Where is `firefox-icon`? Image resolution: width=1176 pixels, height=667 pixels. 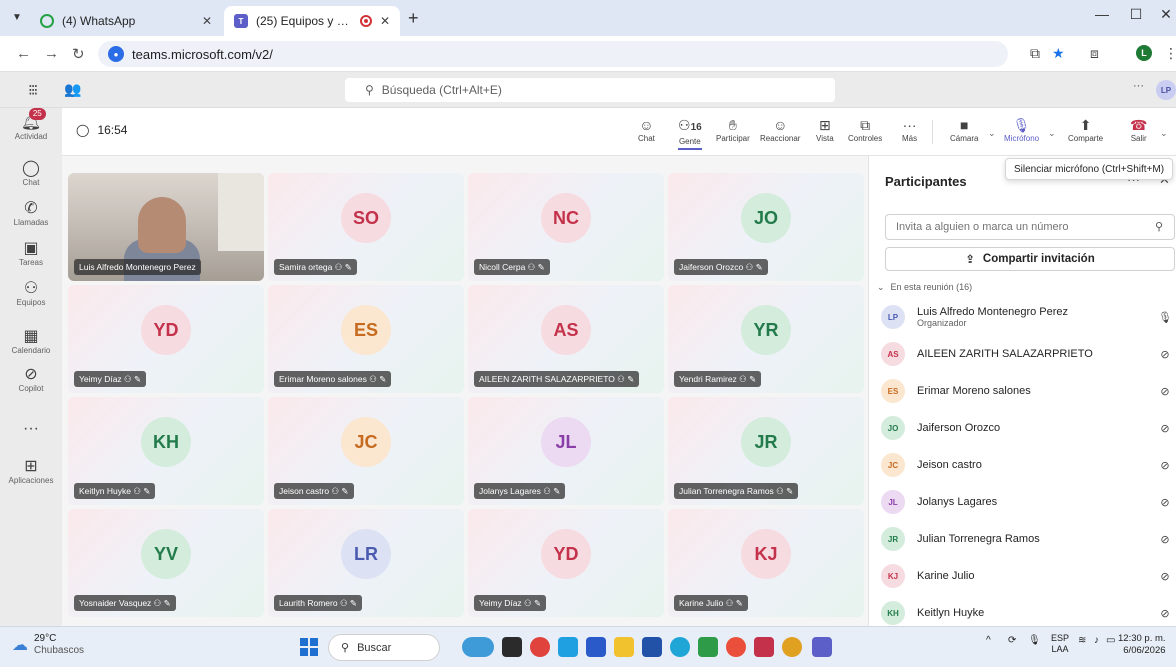 firefox-icon is located at coordinates (736, 647).